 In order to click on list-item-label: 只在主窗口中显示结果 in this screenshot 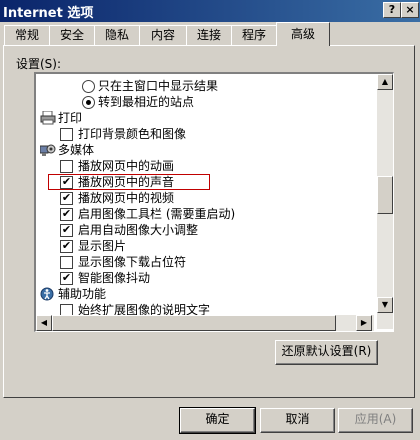, I will do `click(158, 86)`.